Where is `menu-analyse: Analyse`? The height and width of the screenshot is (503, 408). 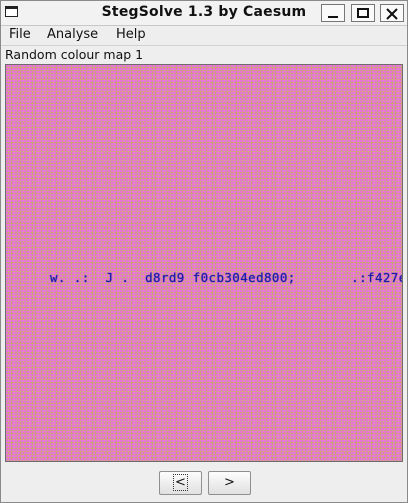
menu-analyse: Analyse is located at coordinates (72, 34).